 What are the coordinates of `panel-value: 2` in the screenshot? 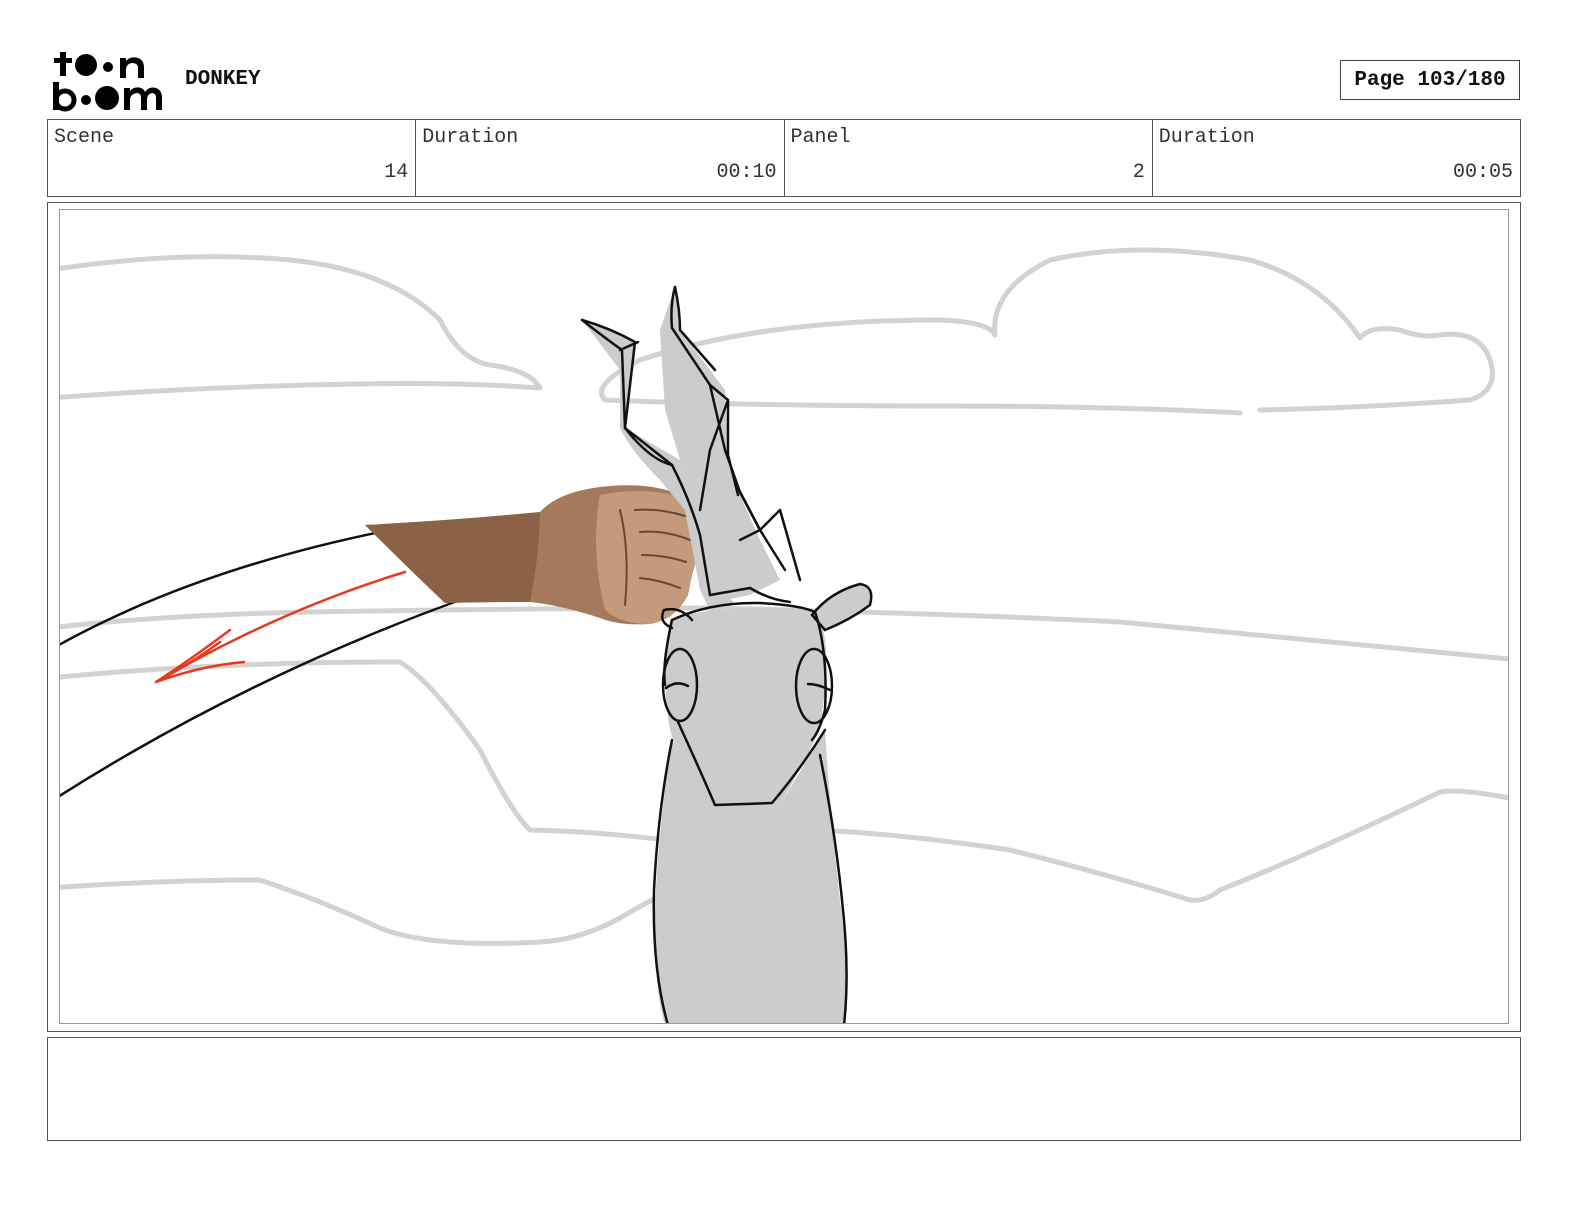 It's located at (1138, 172).